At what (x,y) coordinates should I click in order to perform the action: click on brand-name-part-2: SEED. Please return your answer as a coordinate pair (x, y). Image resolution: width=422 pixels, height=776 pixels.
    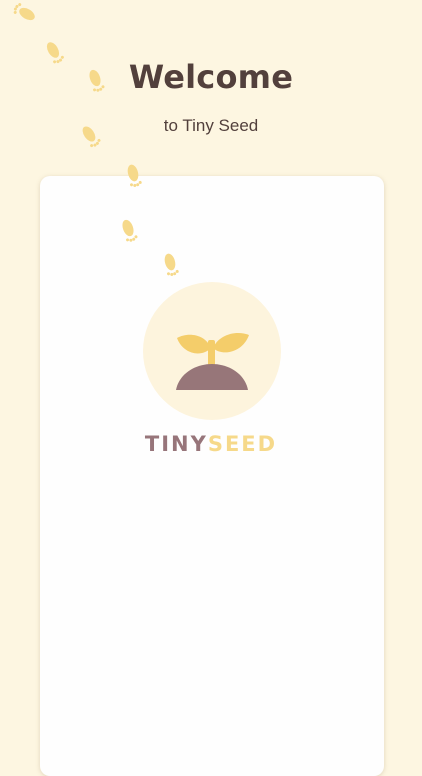
    Looking at the image, I should click on (242, 444).